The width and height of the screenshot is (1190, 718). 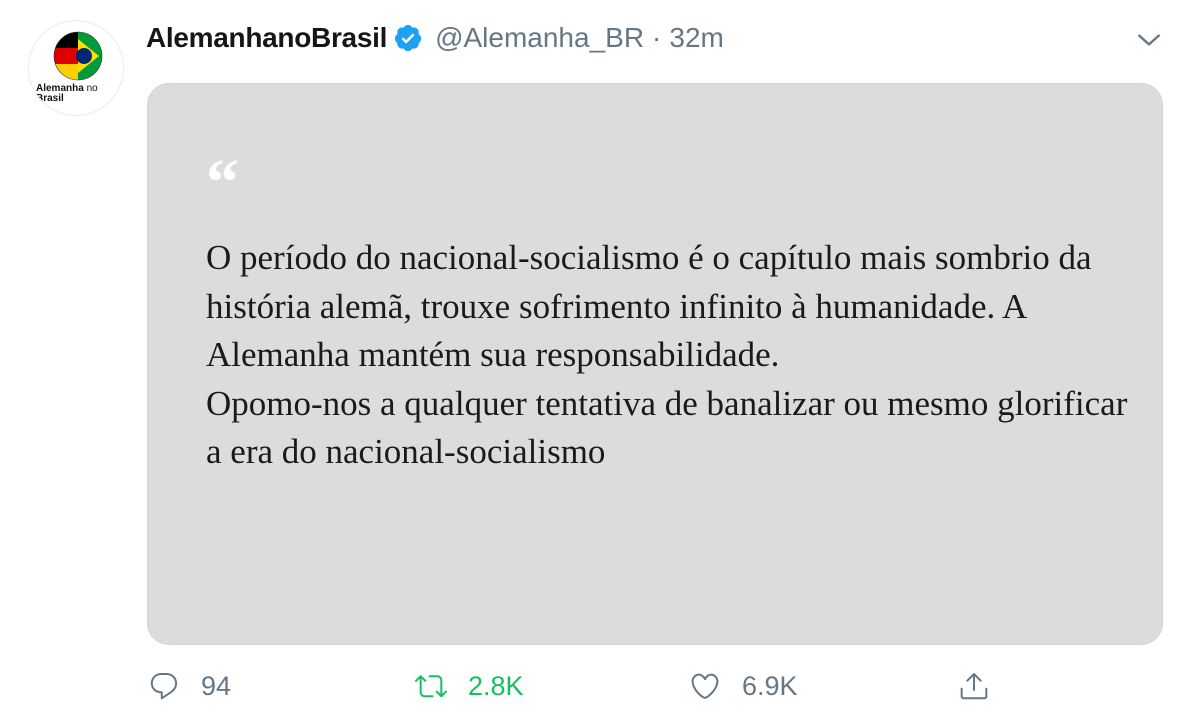 What do you see at coordinates (164, 686) in the screenshot?
I see `reply-icon` at bounding box center [164, 686].